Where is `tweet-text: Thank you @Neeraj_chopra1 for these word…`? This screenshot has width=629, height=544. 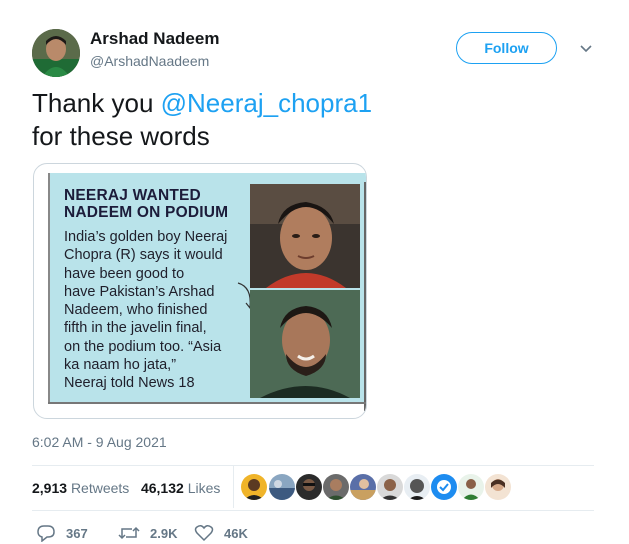
tweet-text: Thank you @Neeraj_chopra1 for these word… is located at coordinates (312, 120).